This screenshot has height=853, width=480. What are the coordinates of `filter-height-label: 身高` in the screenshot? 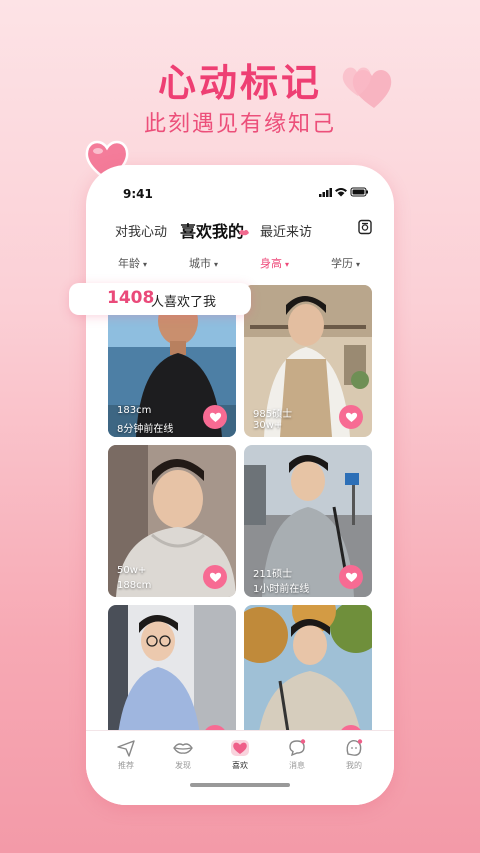 It's located at (271, 263).